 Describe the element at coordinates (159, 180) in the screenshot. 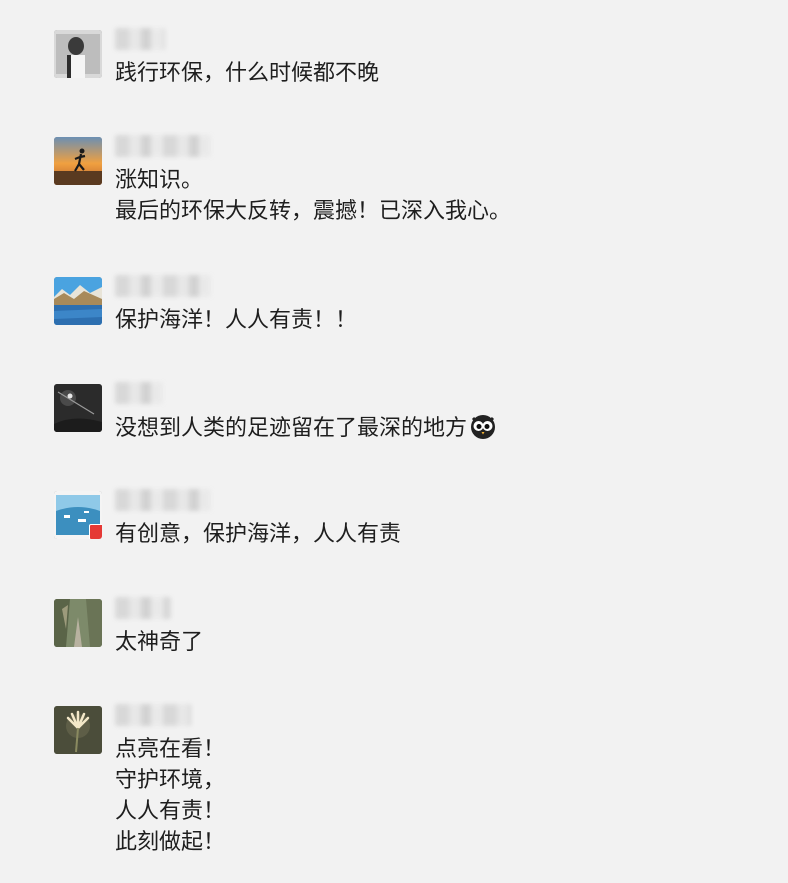

I see `comment-line: 涨知识。` at that location.